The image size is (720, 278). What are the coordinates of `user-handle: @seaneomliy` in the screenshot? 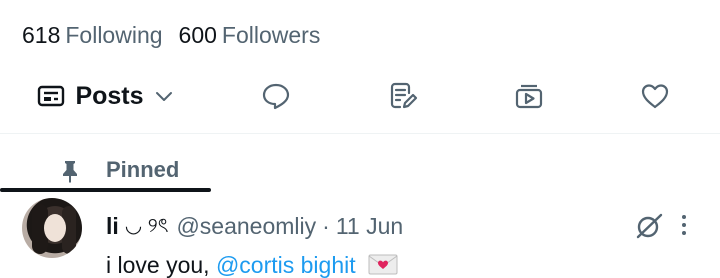 It's located at (246, 226).